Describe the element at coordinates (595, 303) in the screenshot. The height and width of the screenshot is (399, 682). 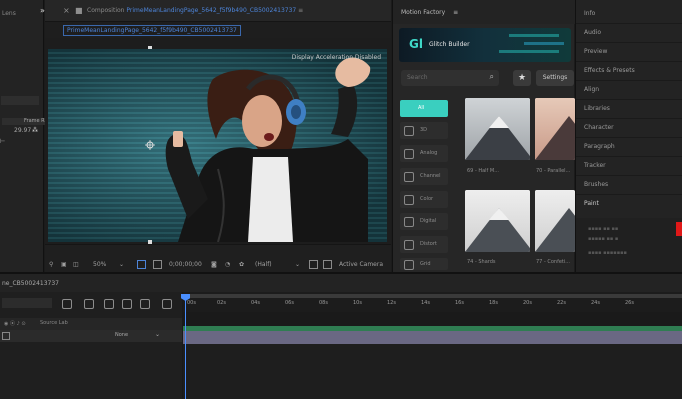
I see `time-tick: 24s` at that location.